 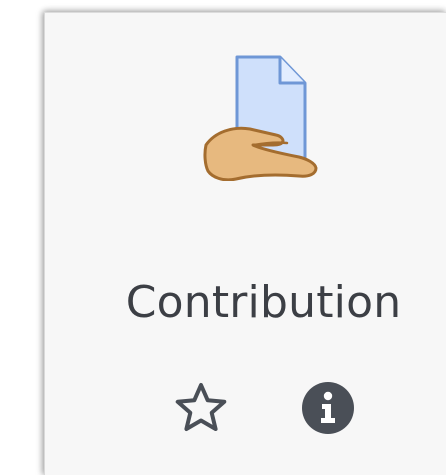 What do you see at coordinates (263, 302) in the screenshot?
I see `activity-title: Contribution` at bounding box center [263, 302].